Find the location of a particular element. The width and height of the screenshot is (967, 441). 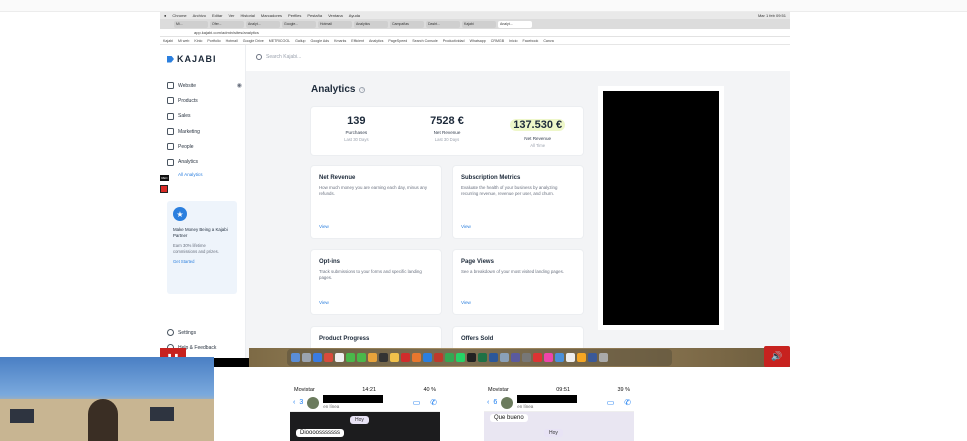

photos-icon is located at coordinates (372, 357).